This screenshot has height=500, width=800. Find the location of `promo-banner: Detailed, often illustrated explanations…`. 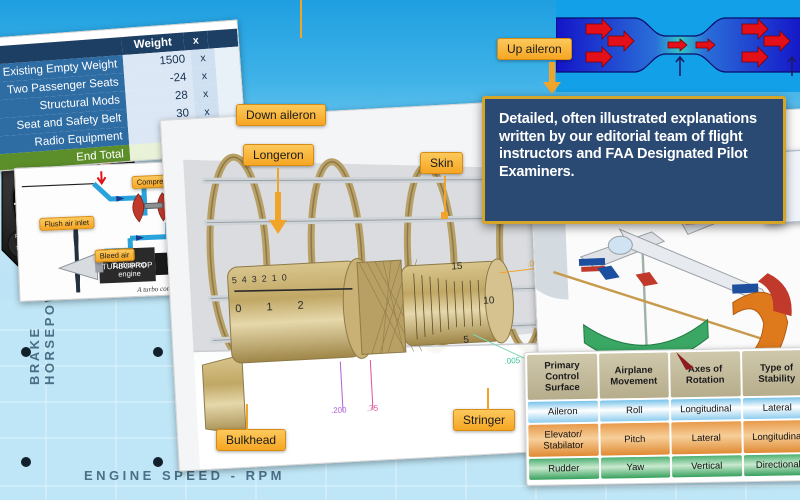

promo-banner: Detailed, often illustrated explanations… is located at coordinates (634, 160).